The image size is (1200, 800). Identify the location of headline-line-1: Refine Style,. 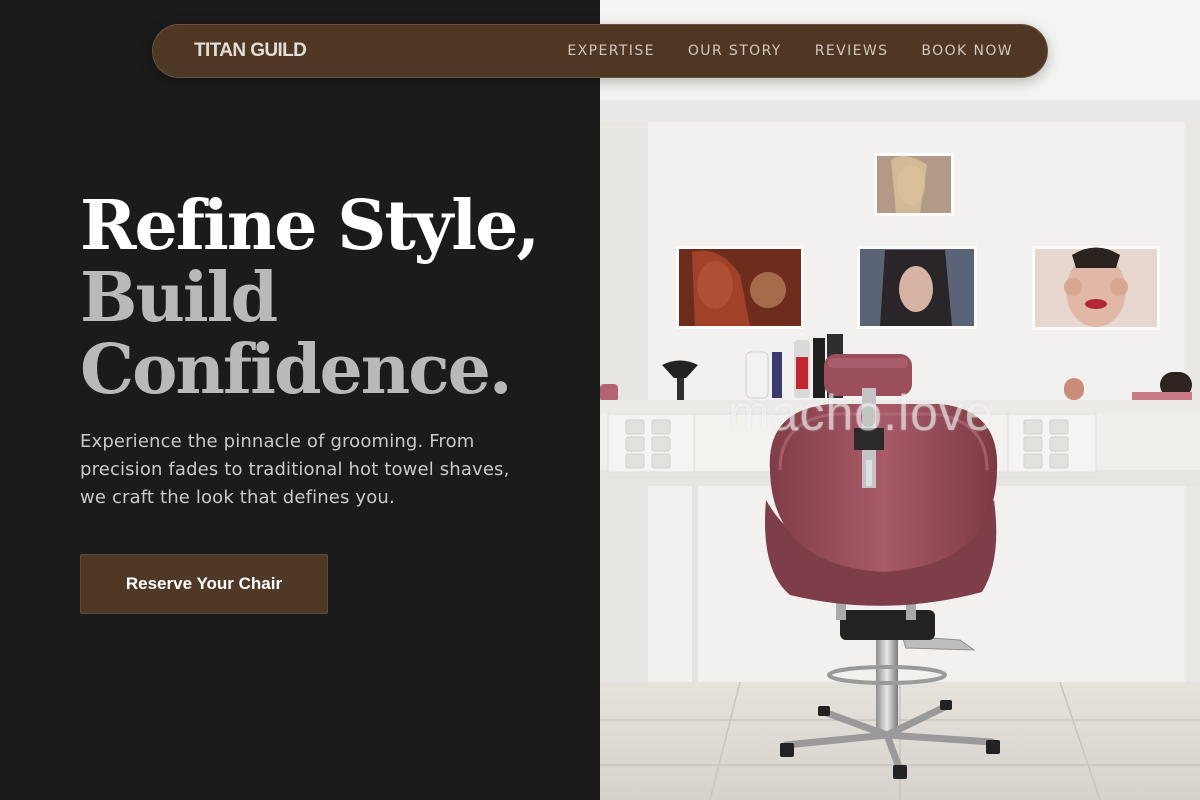
(310, 226).